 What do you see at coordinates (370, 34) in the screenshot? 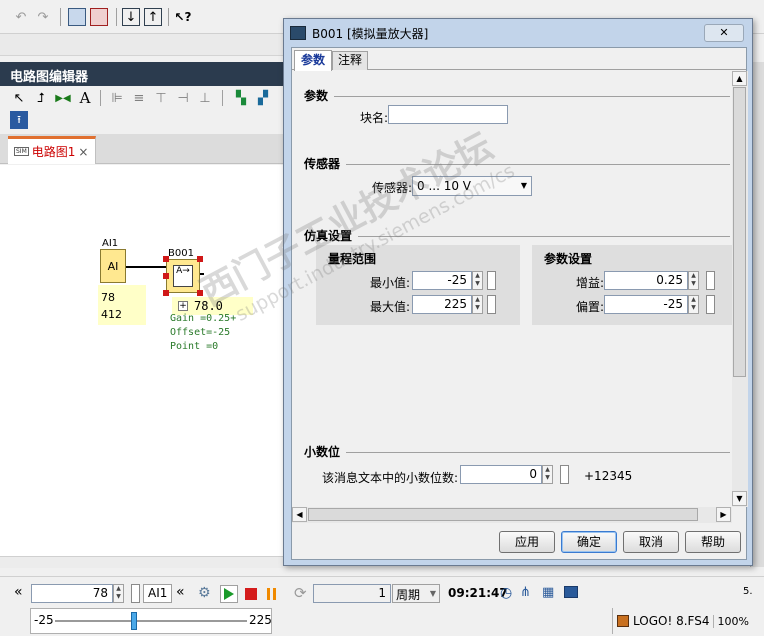
I see `dialog-title: B001 [模拟量放大器]` at bounding box center [370, 34].